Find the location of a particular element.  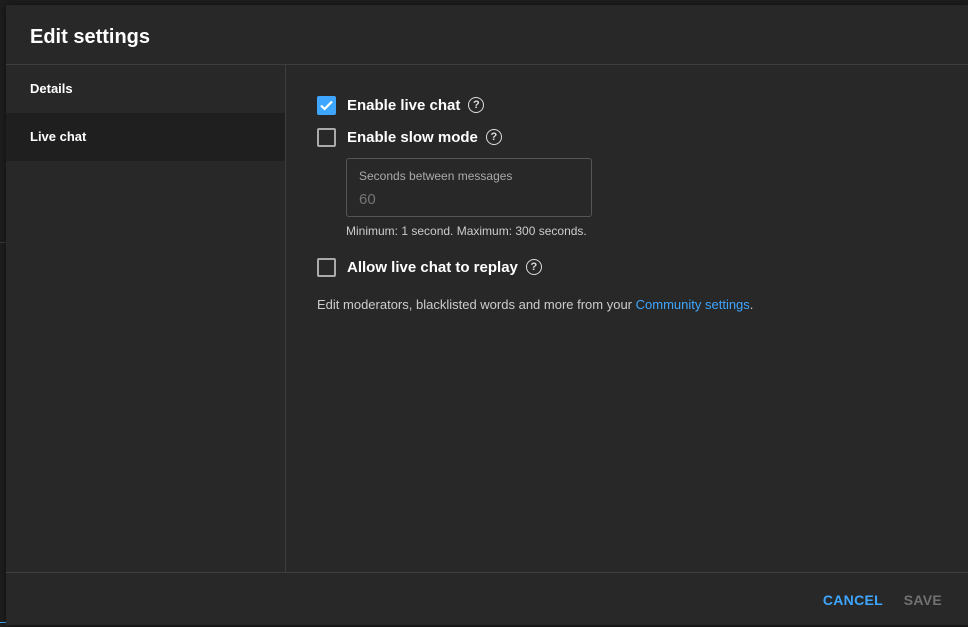

footnote-suffix: . is located at coordinates (751, 304).